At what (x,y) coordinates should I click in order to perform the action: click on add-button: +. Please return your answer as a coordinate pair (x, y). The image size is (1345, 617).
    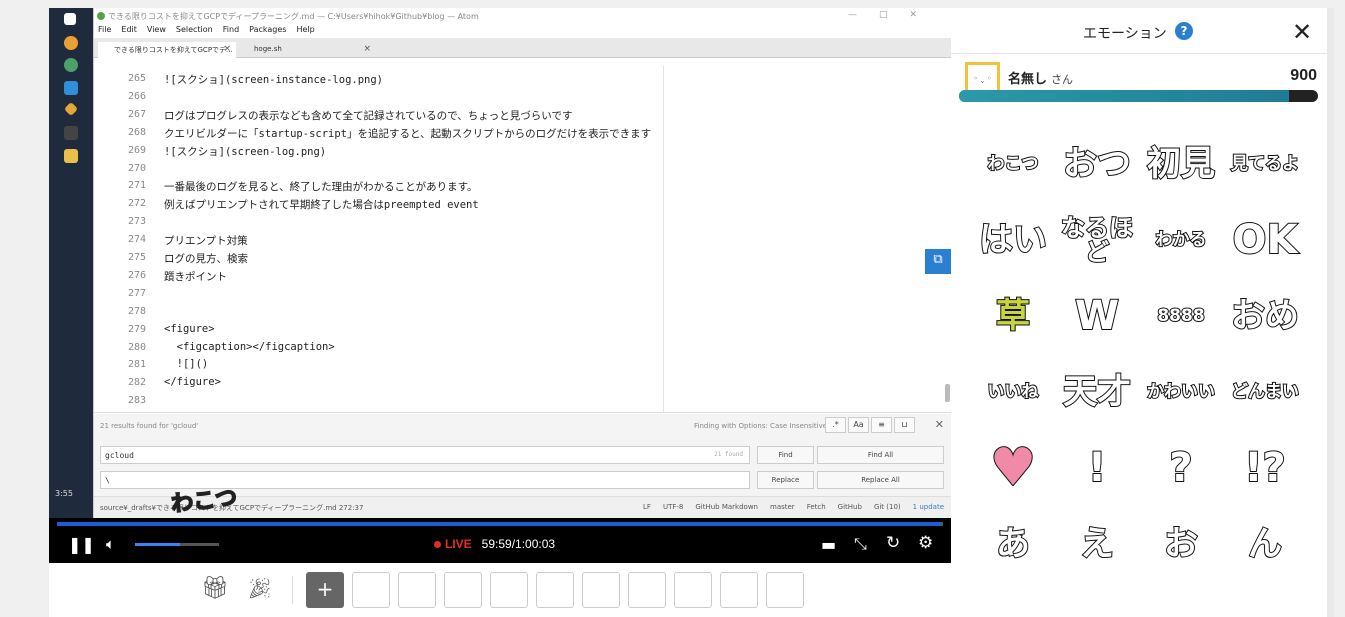
    Looking at the image, I should click on (325, 590).